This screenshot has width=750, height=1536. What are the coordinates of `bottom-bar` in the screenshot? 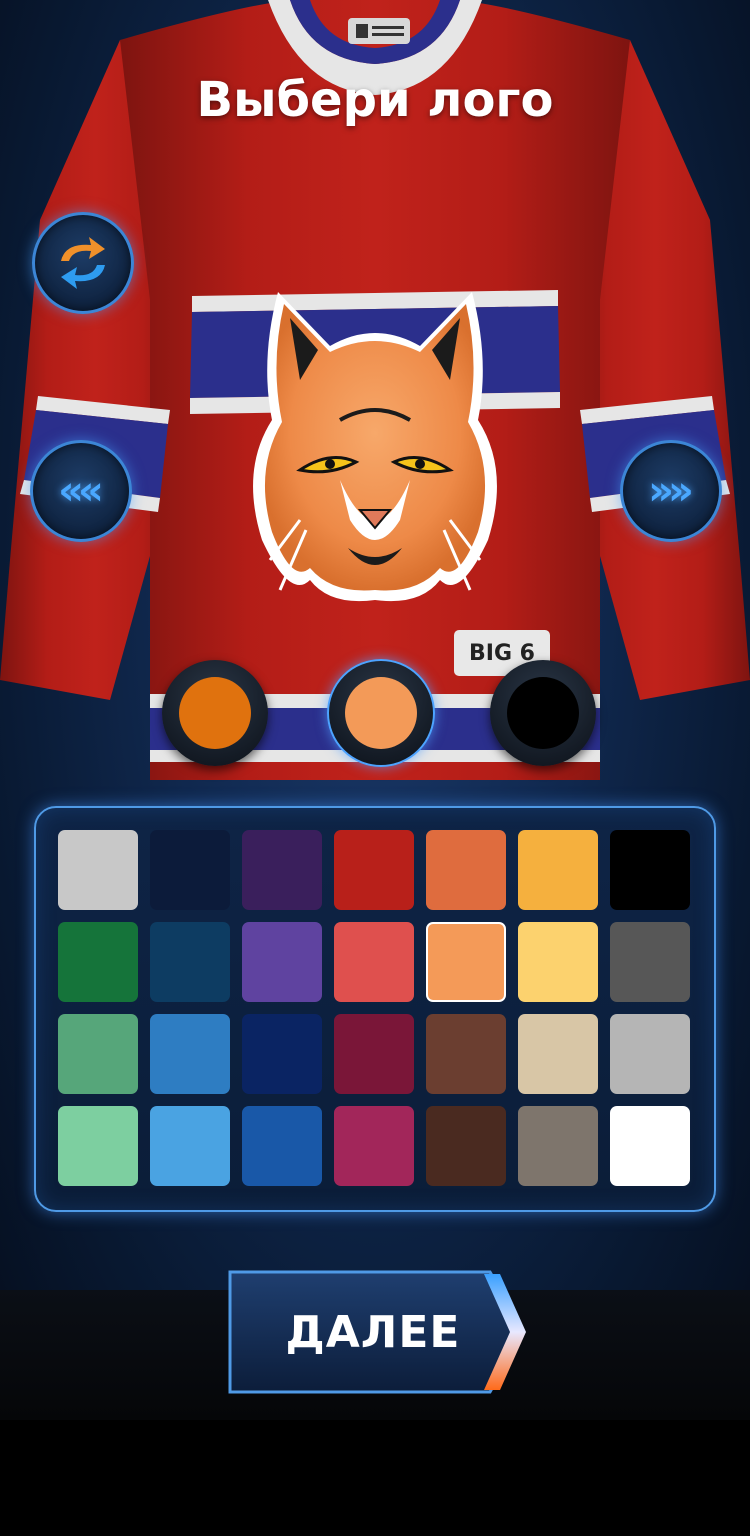 It's located at (375, 1478).